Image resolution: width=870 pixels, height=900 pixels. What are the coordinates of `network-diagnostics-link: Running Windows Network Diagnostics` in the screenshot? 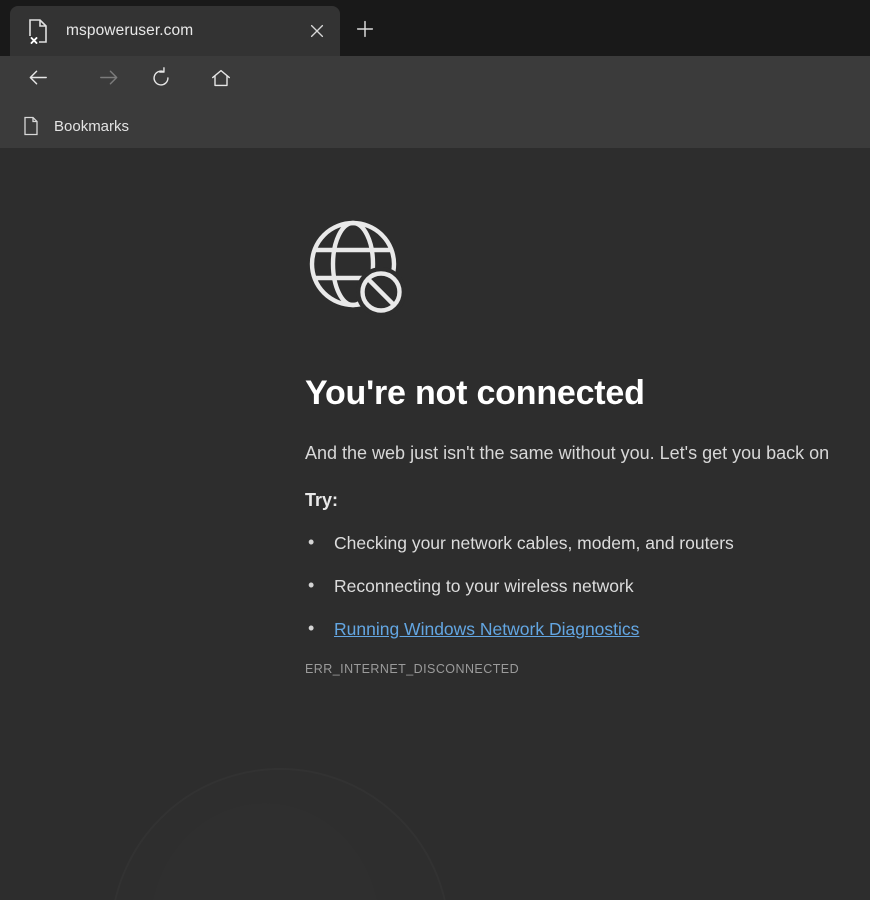 It's located at (486, 629).